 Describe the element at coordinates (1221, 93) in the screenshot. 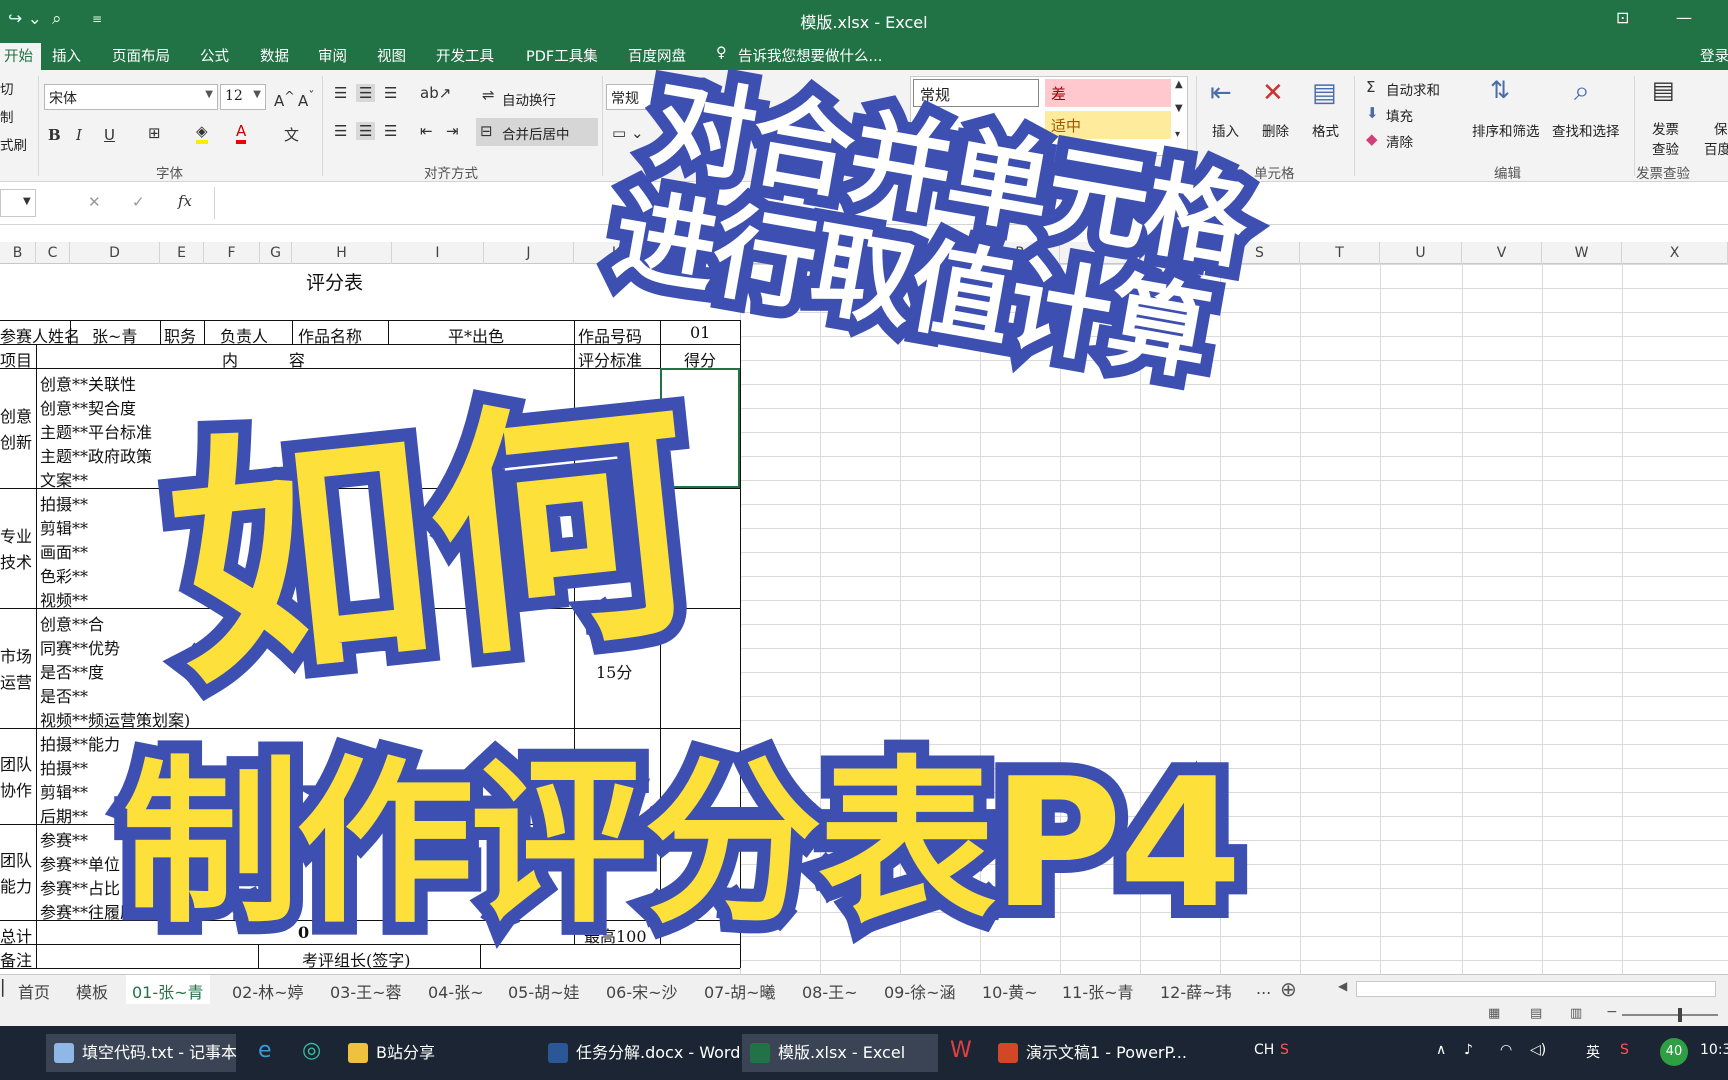

I see `insert-cells-icon: ⇤` at that location.